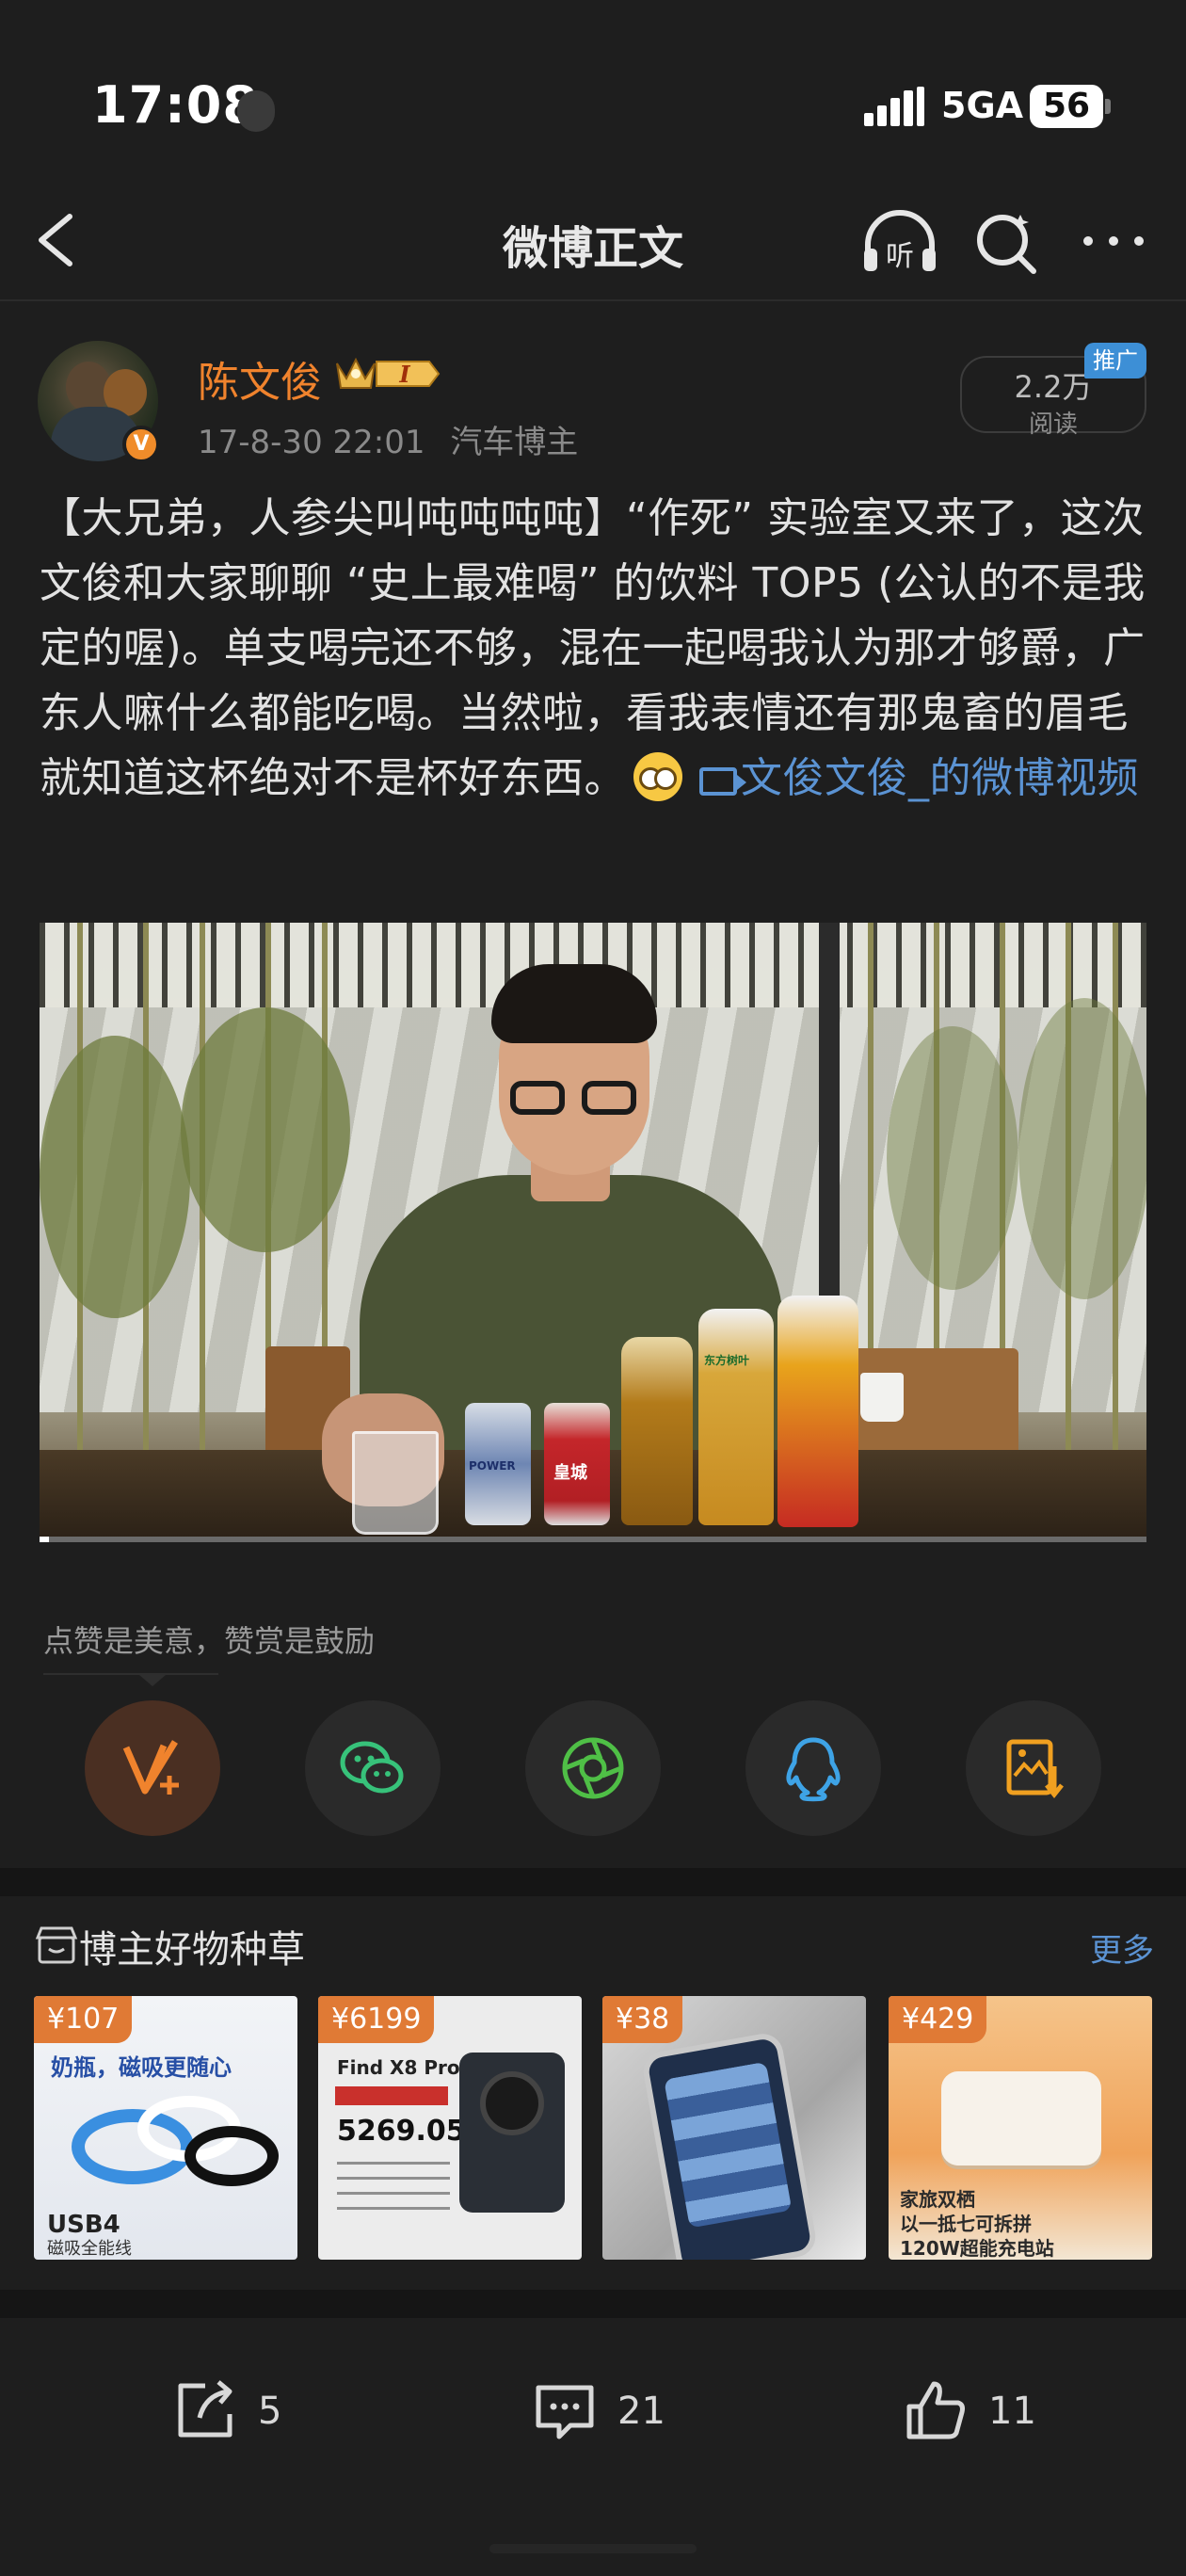 Image resolution: width=1186 pixels, height=2576 pixels. Describe the element at coordinates (192, 1950) in the screenshot. I see `products-title: 博主好物种草` at that location.